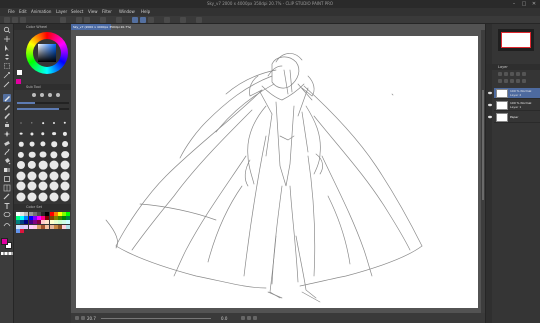 This screenshot has height=323, width=540. Describe the element at coordinates (512, 74) in the screenshot. I see `lock-icon` at that location.